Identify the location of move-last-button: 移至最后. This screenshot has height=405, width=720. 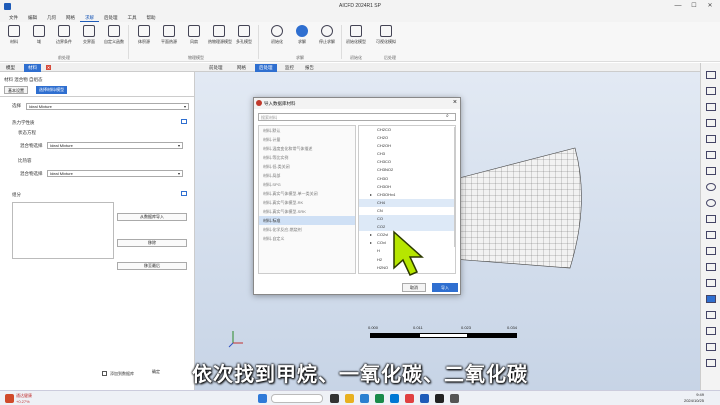
(152, 266).